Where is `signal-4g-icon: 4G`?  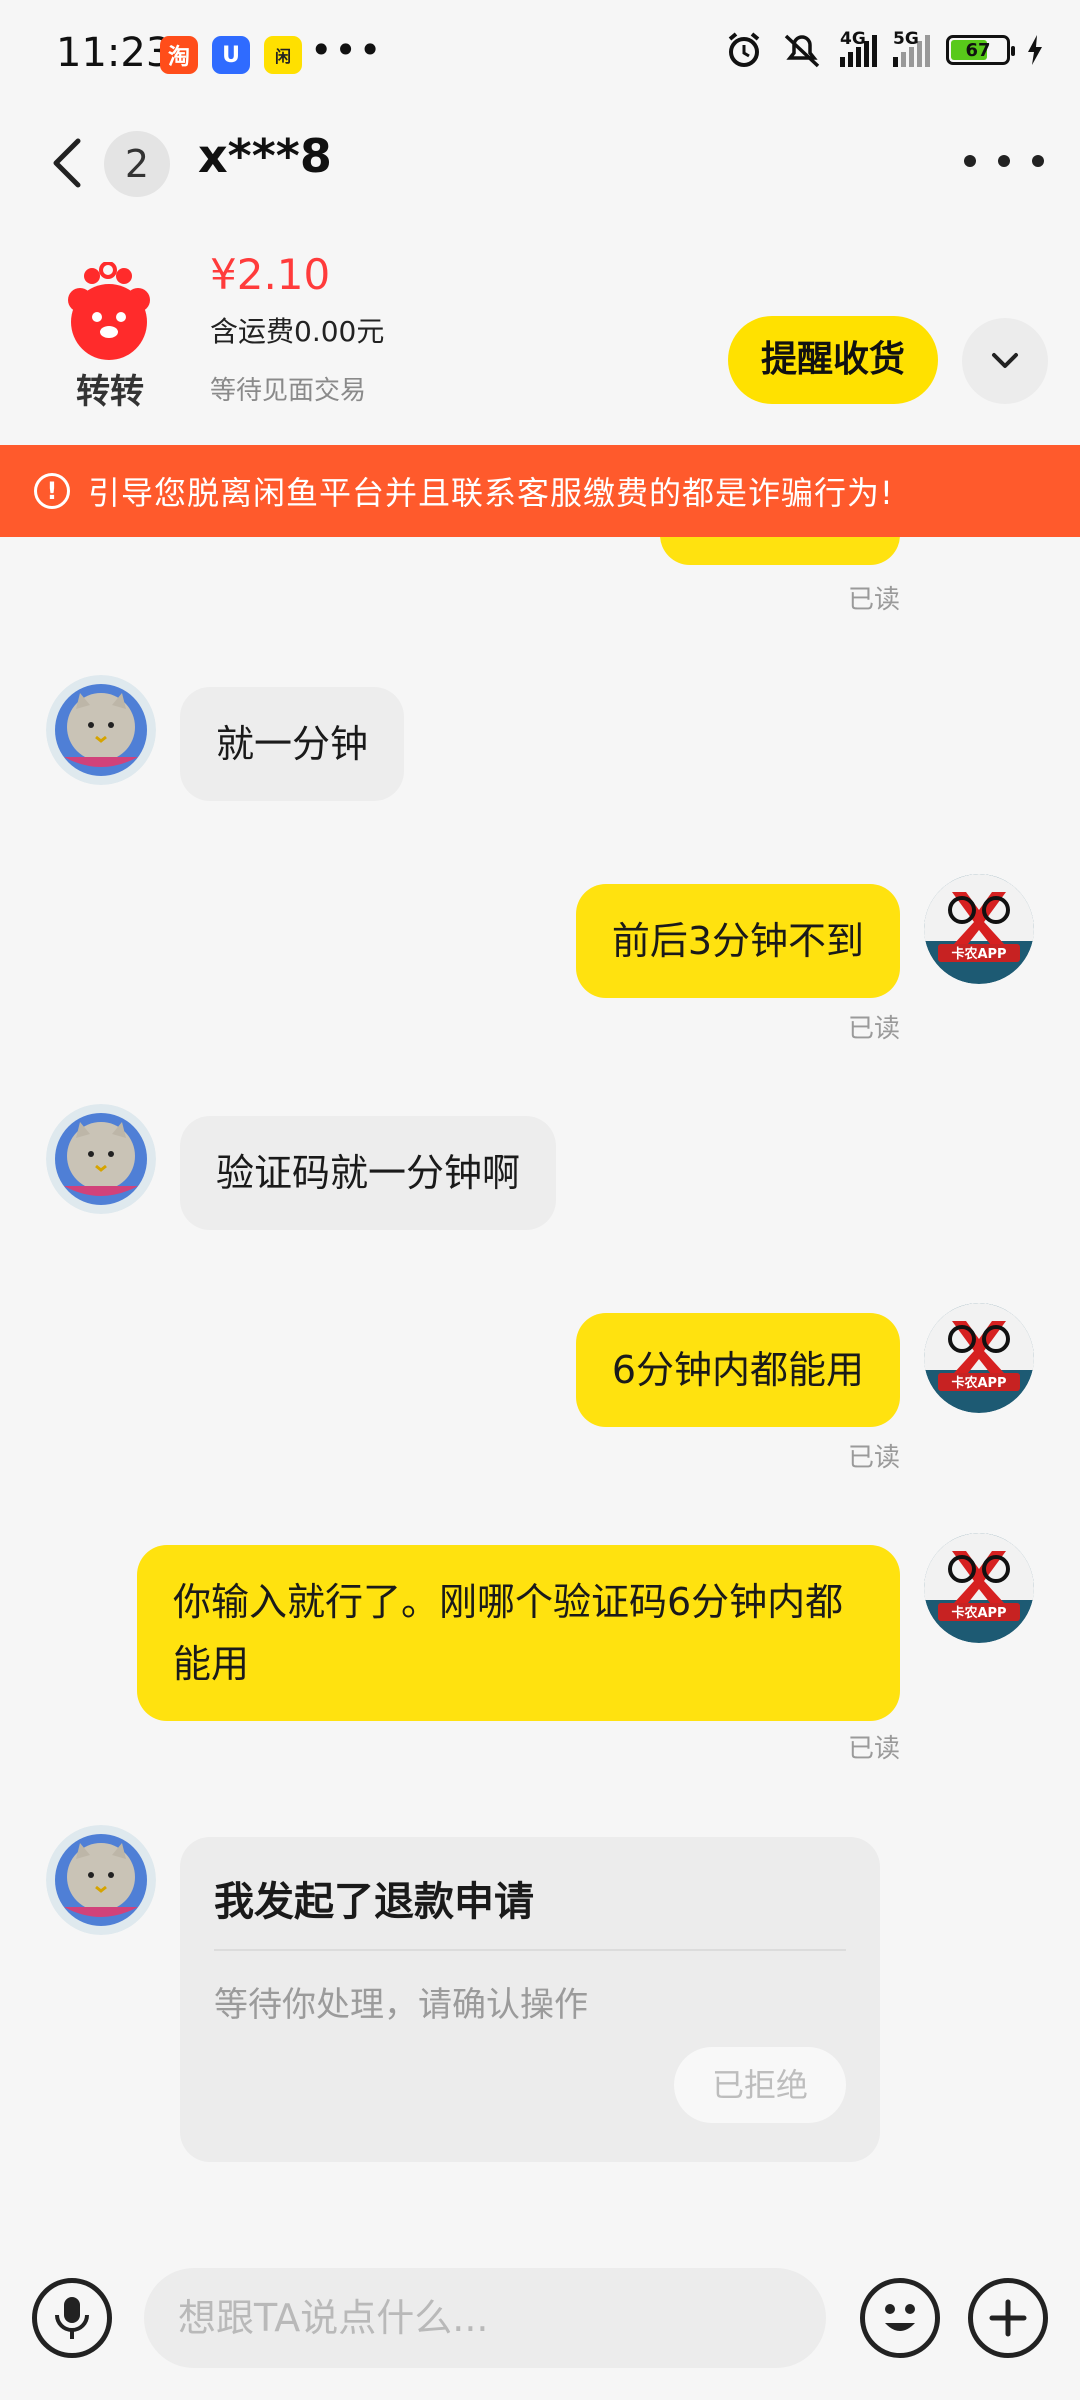 signal-4g-icon: 4G is located at coordinates (858, 48).